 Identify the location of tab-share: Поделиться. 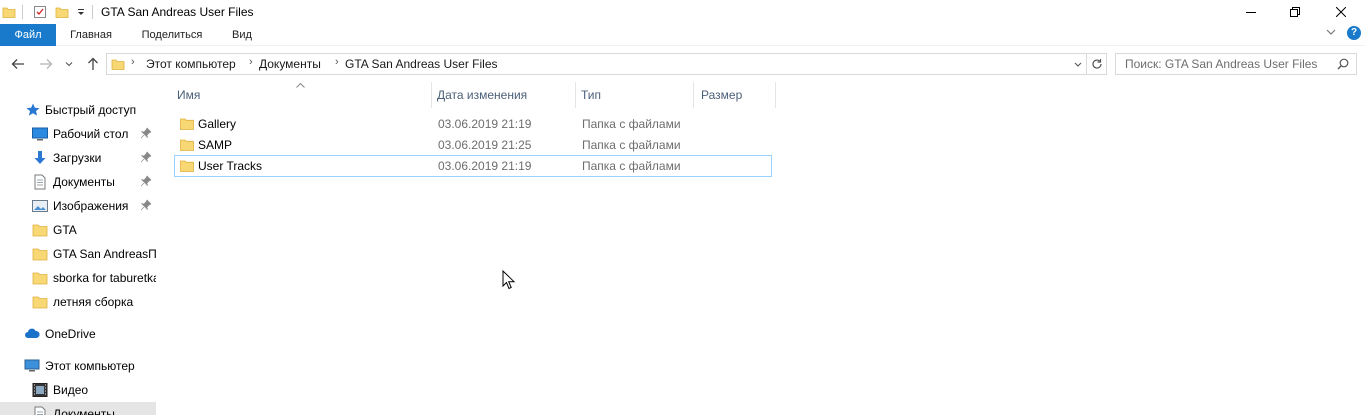
(172, 35).